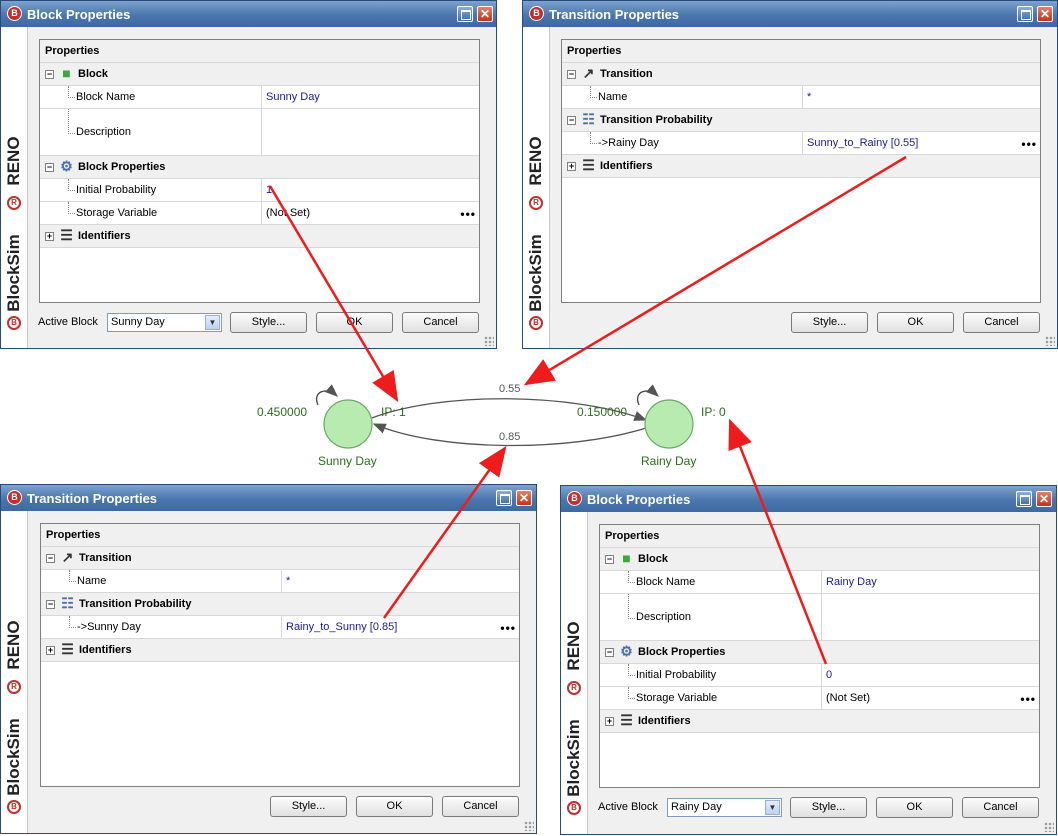 The height and width of the screenshot is (836, 1058). I want to click on state-sunny-day, so click(348, 424).